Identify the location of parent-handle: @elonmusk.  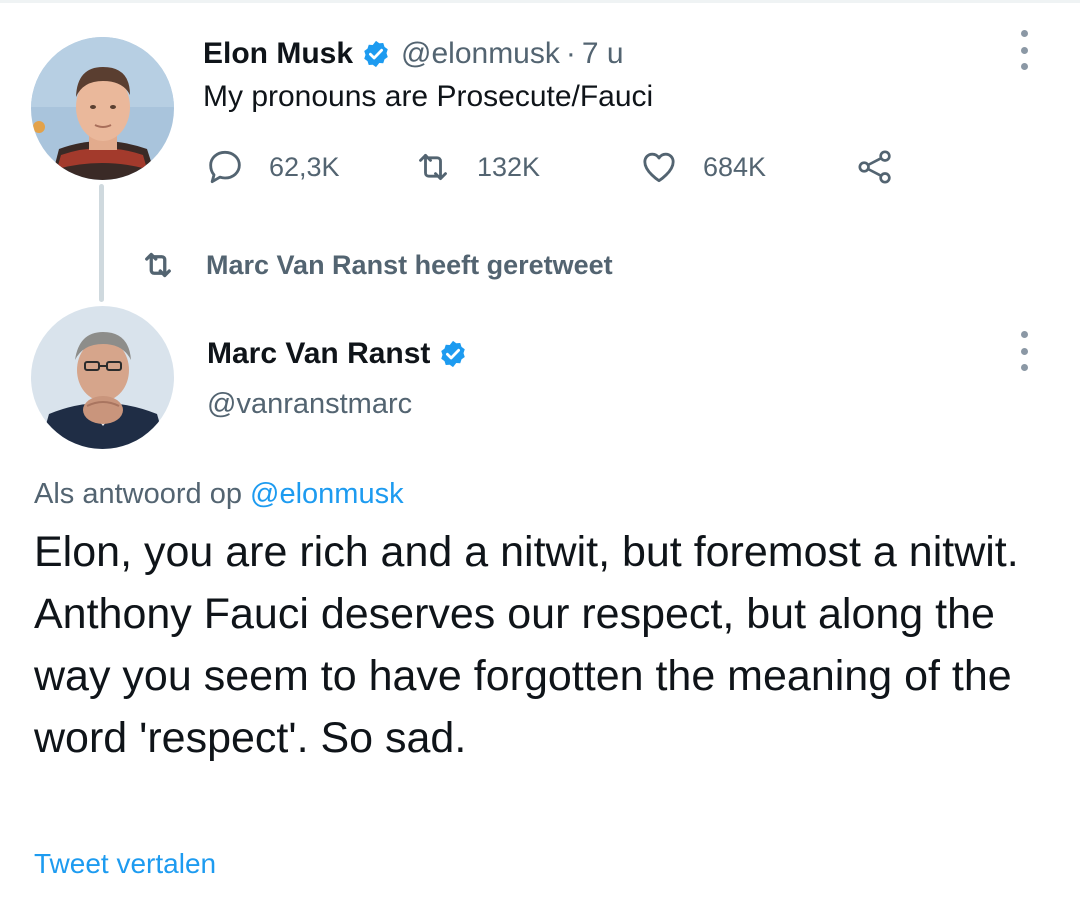
(480, 54).